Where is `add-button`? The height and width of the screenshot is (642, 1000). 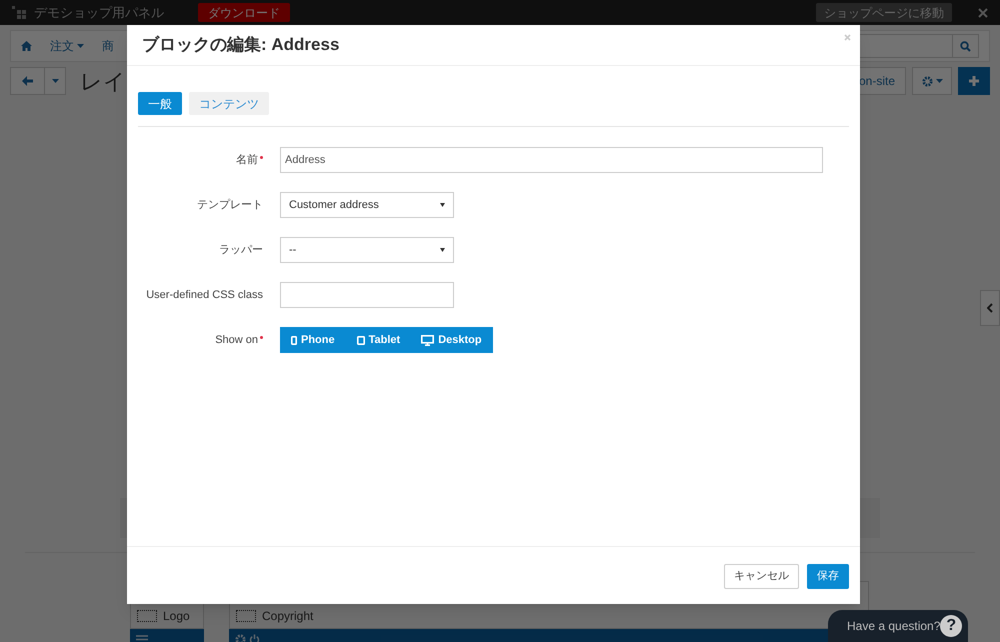 add-button is located at coordinates (974, 81).